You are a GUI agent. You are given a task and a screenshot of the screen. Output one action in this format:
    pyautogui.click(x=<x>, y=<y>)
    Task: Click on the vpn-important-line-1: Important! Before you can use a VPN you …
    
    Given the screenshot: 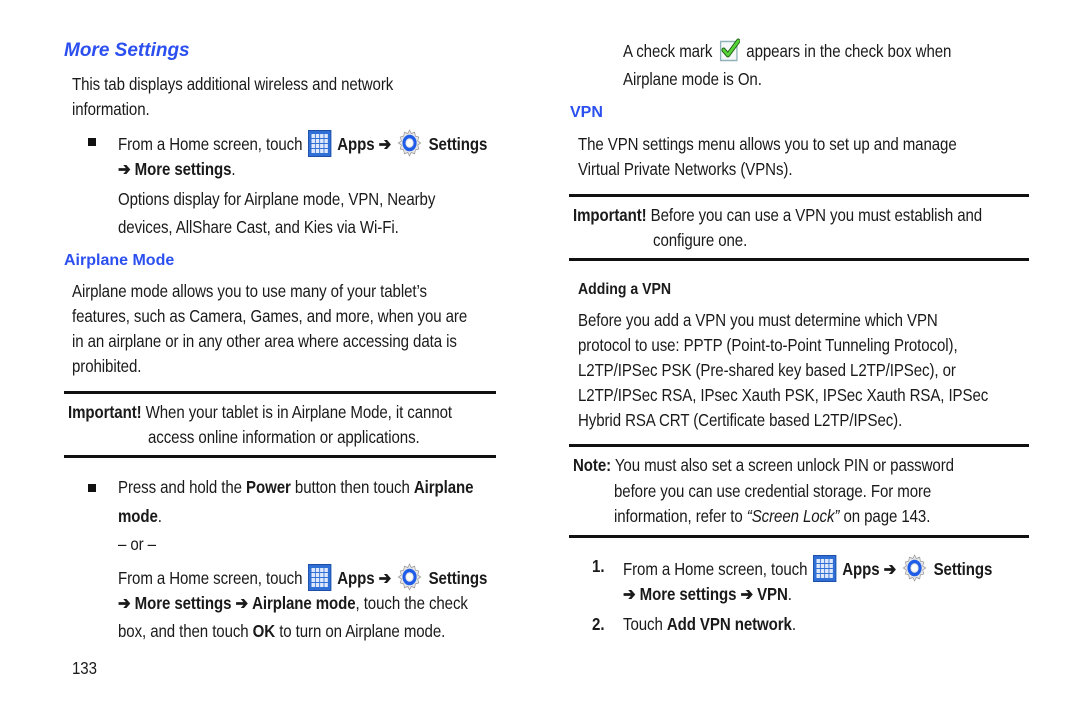 What is the action you would take?
    pyautogui.click(x=777, y=215)
    